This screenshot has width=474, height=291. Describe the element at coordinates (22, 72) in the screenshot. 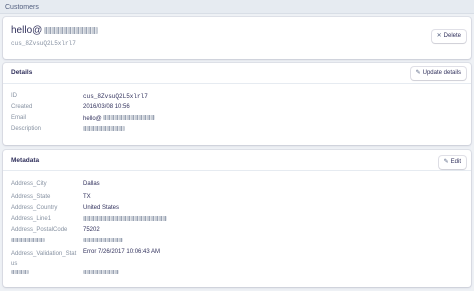

I see `details-title: Details` at that location.